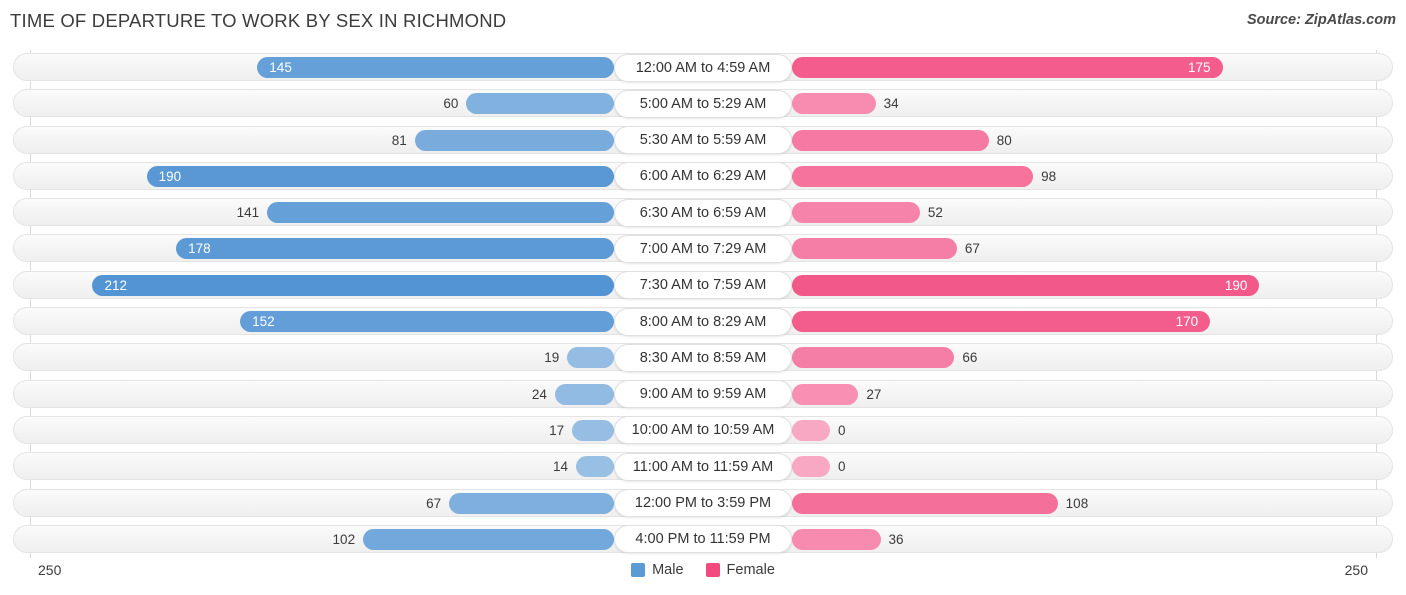 This screenshot has width=1406, height=595. Describe the element at coordinates (703, 570) in the screenshot. I see `chart-legend: Male Female` at that location.